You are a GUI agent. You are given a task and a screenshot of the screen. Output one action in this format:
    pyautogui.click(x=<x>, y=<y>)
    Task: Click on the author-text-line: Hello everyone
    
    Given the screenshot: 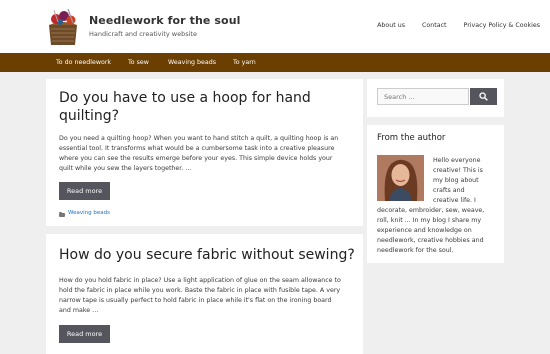 What is the action you would take?
    pyautogui.click(x=457, y=160)
    